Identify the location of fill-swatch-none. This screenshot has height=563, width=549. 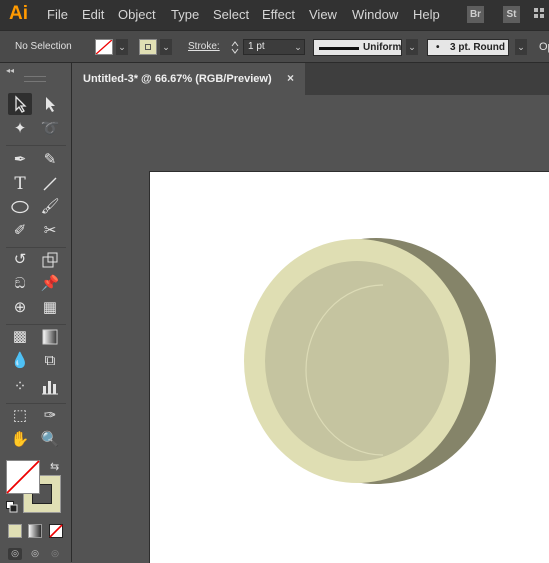
(104, 47).